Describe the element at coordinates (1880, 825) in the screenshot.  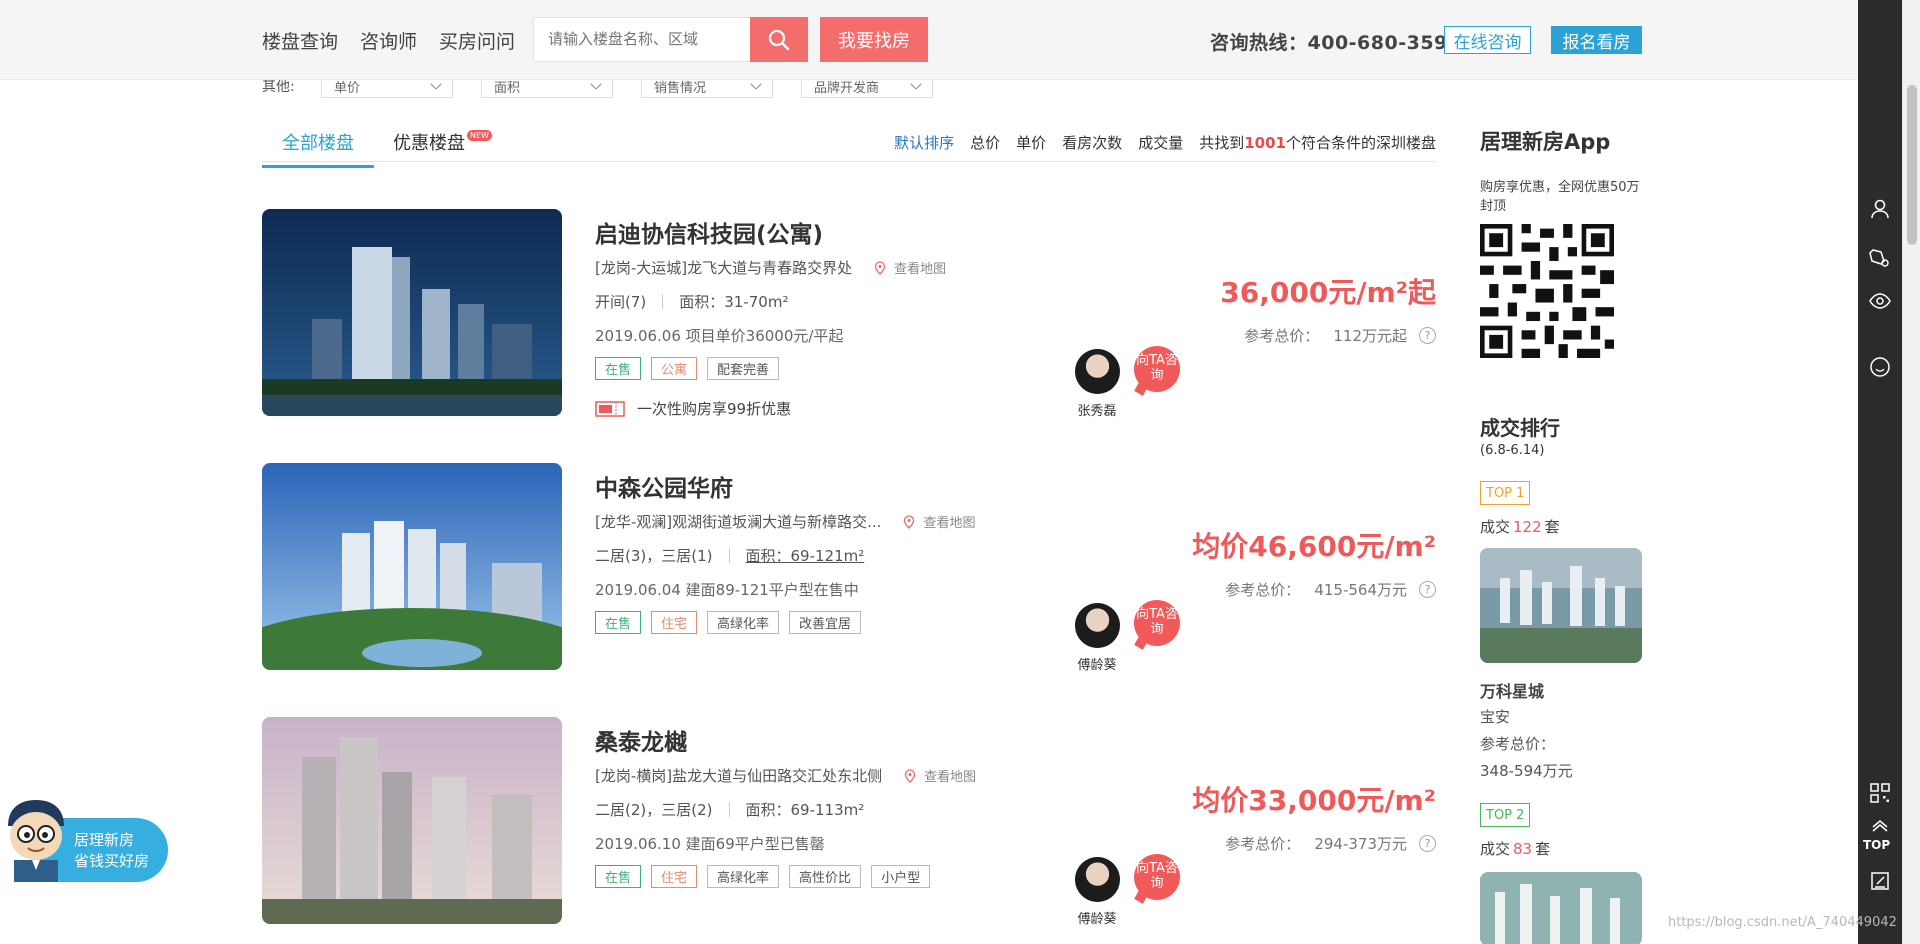
I see `chevron-up-icon` at that location.